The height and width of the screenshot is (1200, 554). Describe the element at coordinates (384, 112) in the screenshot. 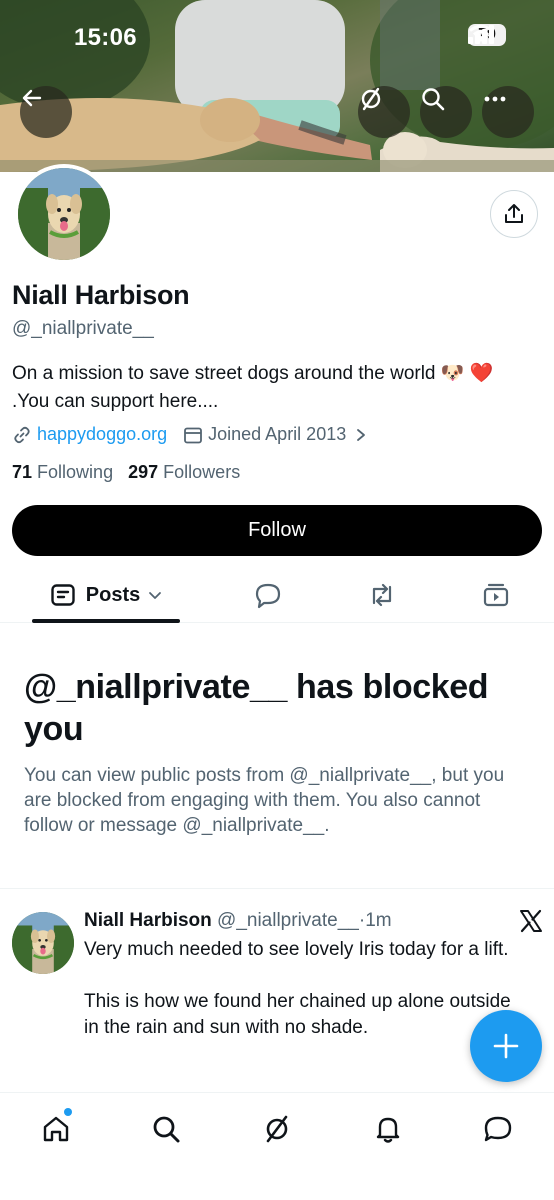

I see `grok-button` at that location.